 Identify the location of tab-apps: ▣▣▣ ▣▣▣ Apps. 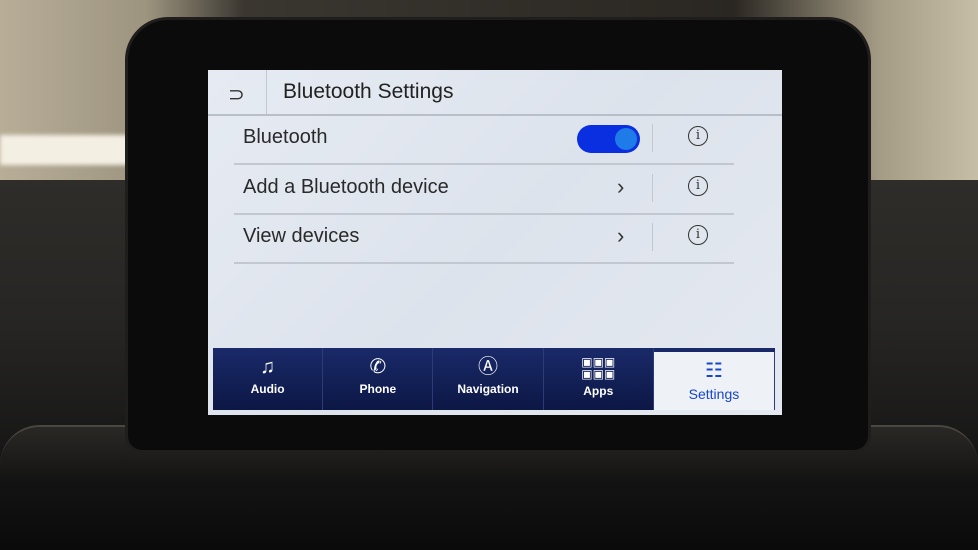
(599, 379).